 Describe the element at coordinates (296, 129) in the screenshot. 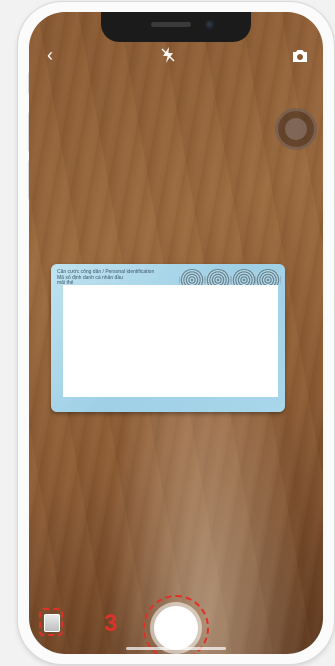

I see `assistive-touch-button` at that location.